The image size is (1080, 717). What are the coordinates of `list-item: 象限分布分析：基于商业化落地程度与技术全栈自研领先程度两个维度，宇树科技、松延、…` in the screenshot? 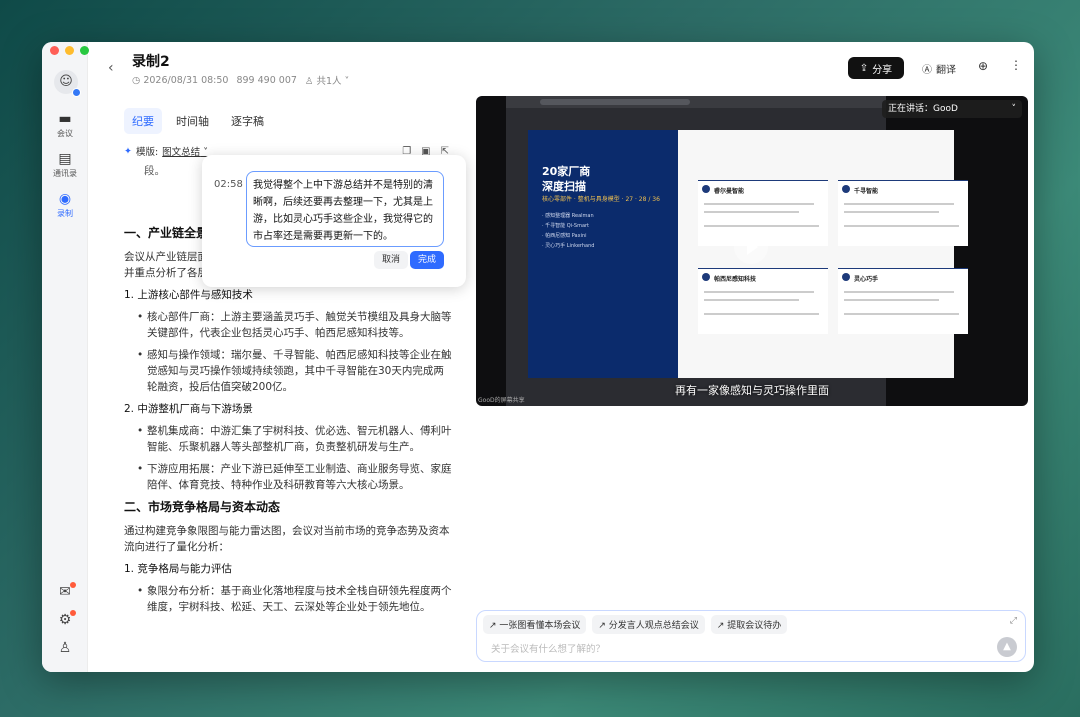 It's located at (295, 599).